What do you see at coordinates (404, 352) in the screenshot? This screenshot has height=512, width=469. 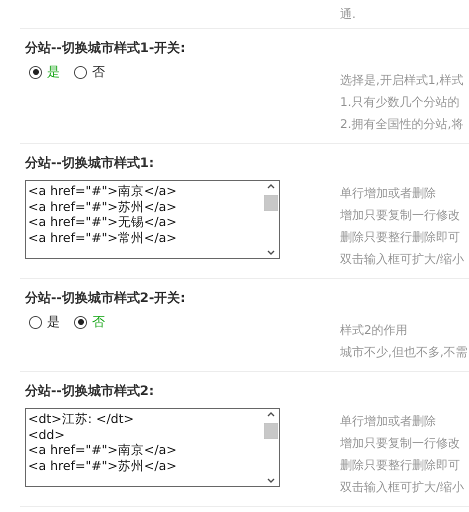 I see `help-text: 城市不少,但也不多,不需` at bounding box center [404, 352].